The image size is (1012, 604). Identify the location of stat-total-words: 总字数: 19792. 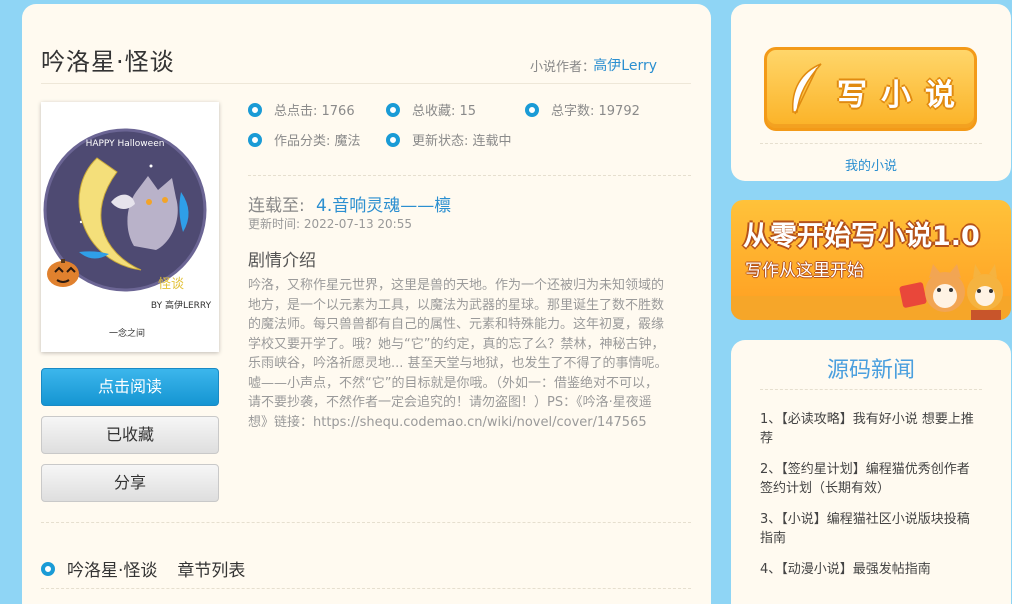
(582, 109).